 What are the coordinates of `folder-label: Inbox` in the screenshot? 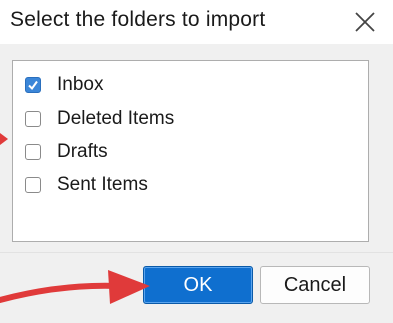 It's located at (80, 84).